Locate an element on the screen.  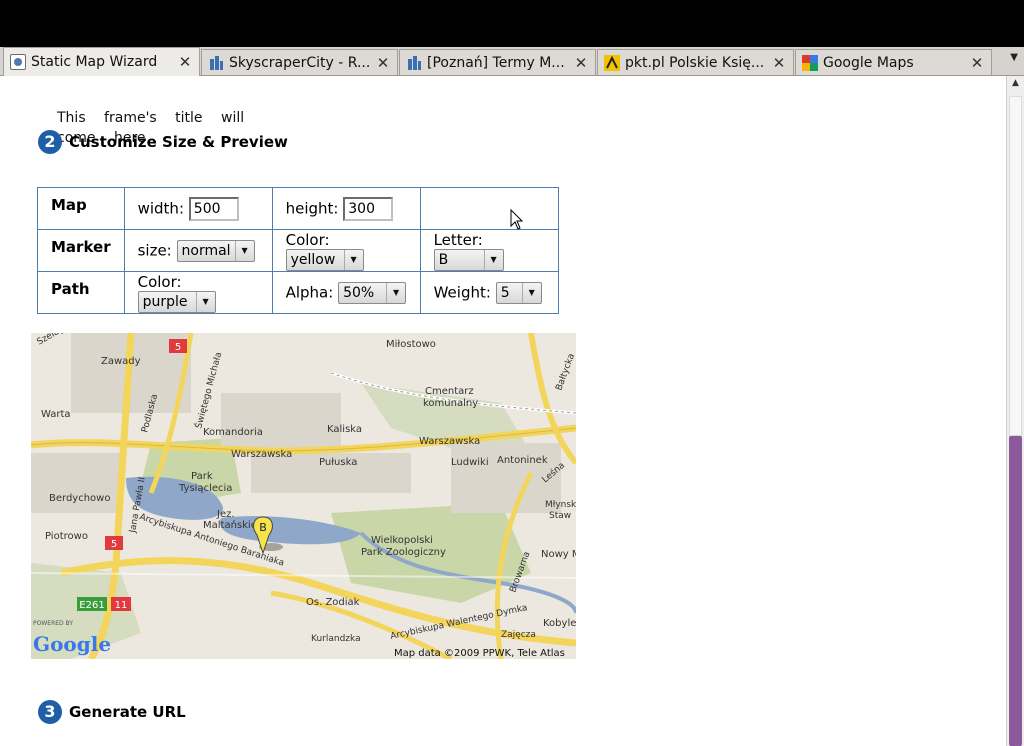
map-row: Map width: 500 height: 300 is located at coordinates (298, 208).